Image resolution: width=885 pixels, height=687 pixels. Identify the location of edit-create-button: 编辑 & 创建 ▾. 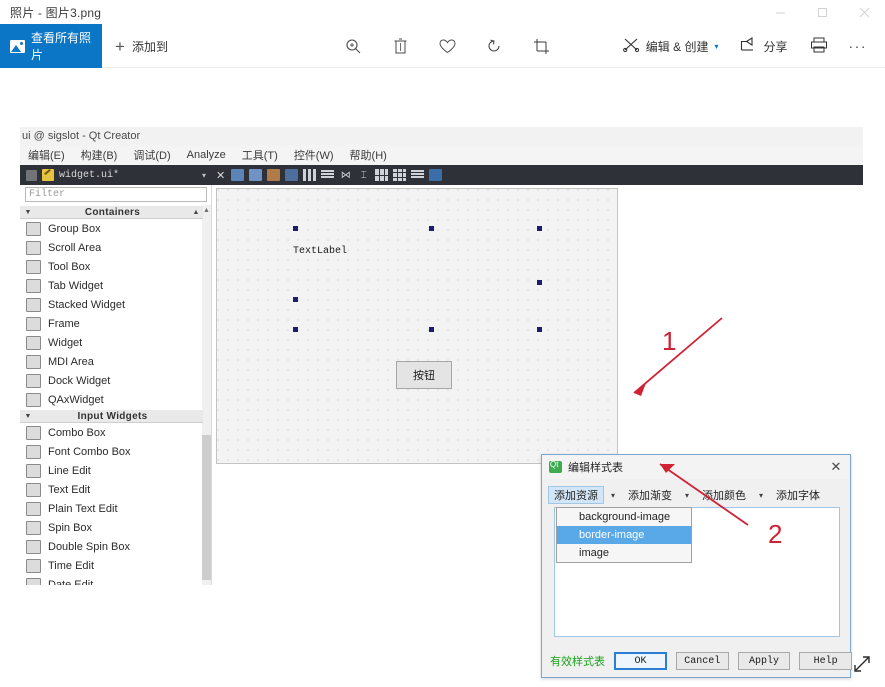
(671, 46).